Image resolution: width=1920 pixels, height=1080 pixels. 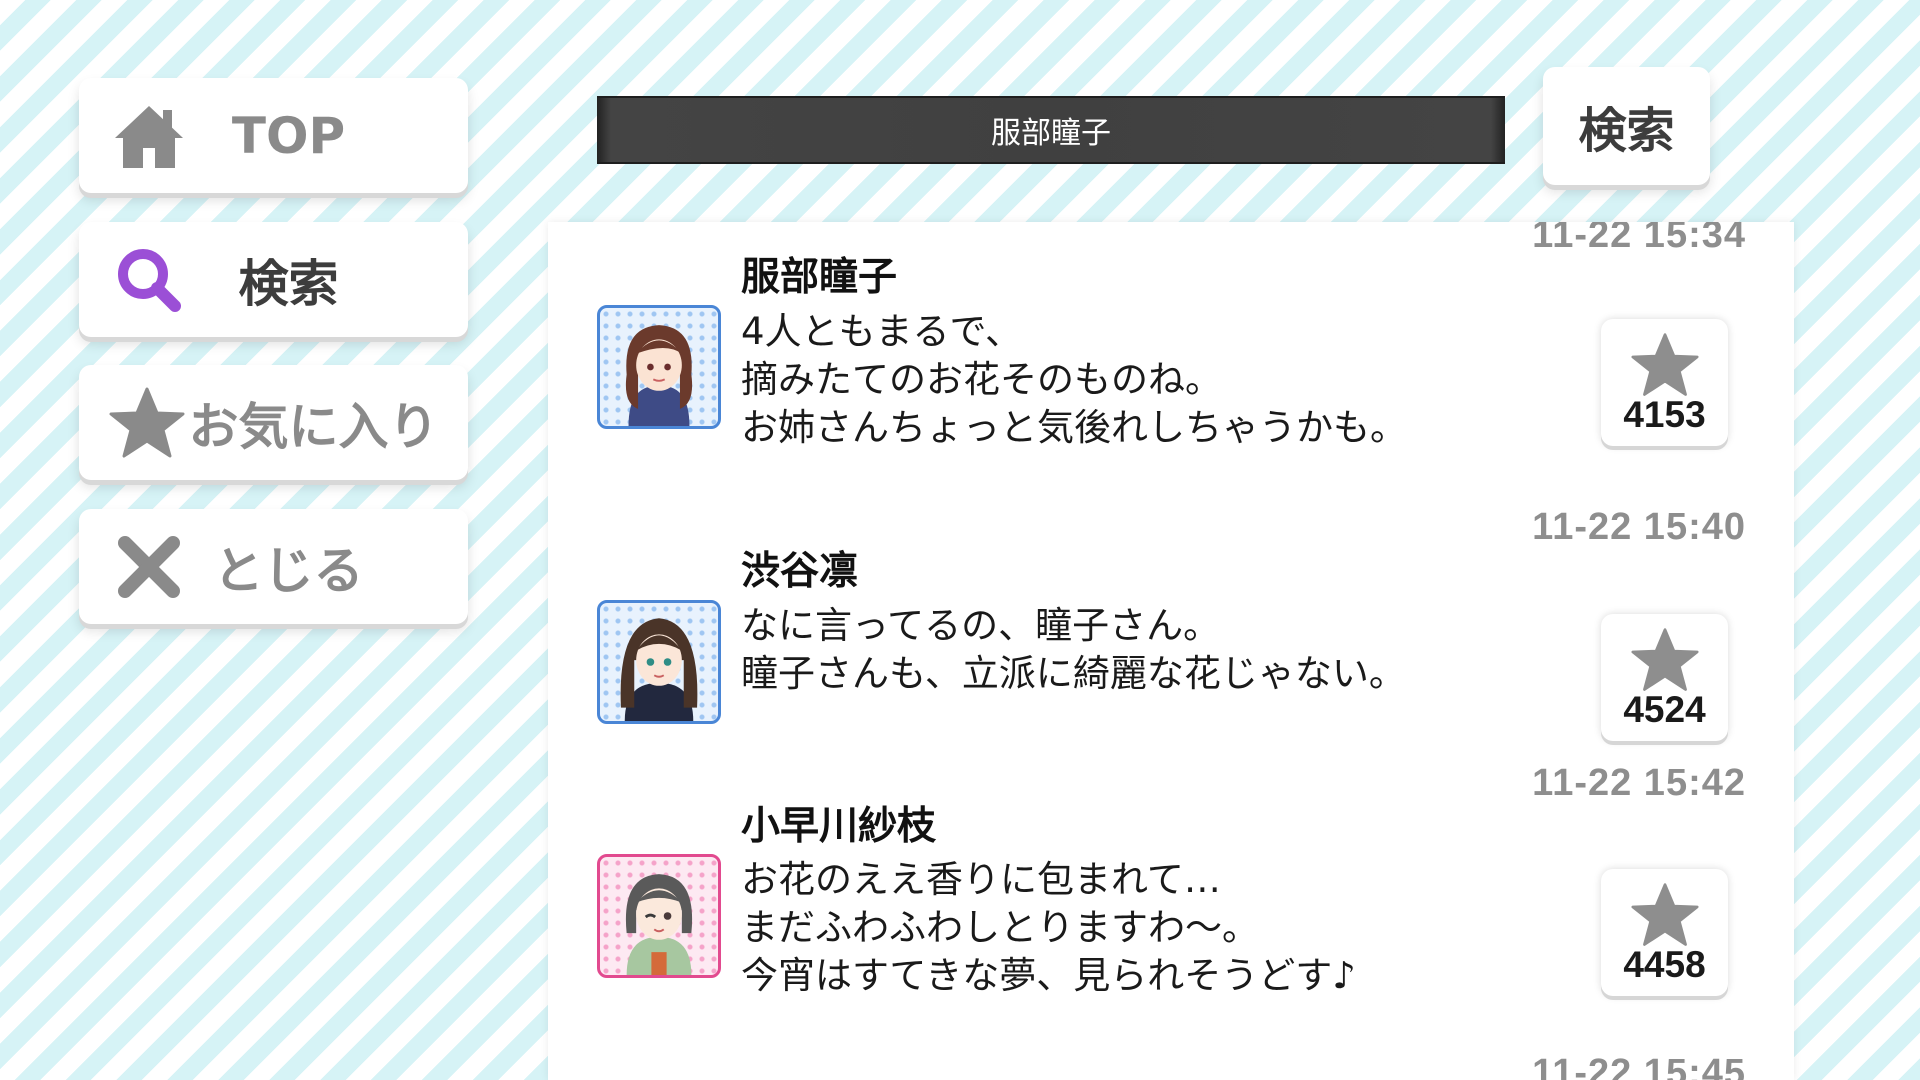 What do you see at coordinates (981, 625) in the screenshot?
I see `post-text-line: なに言ってるの、瞳子さん。` at bounding box center [981, 625].